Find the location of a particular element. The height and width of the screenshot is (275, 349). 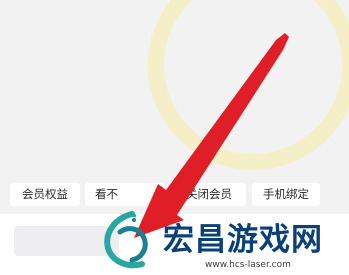

watermark-url: www.hcs-laser.com is located at coordinates (248, 265).